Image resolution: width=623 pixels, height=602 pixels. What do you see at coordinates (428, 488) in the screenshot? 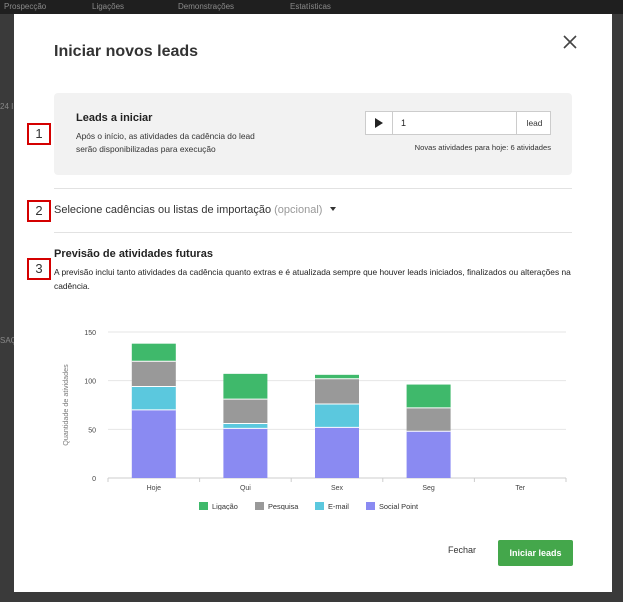
I see `x-tick-label: Seg` at bounding box center [428, 488].